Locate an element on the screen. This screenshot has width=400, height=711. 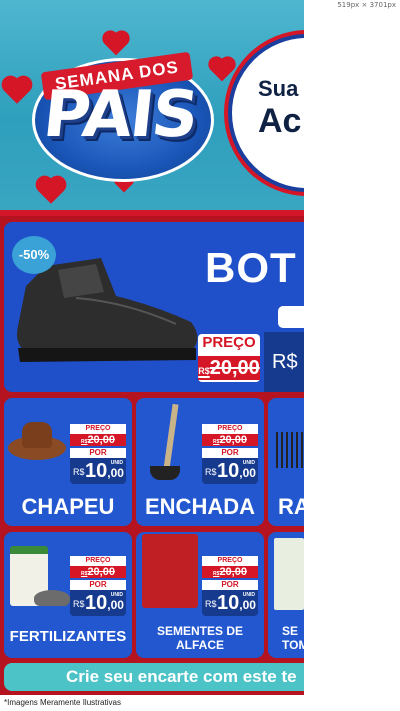
hero-product-name: BOT is located at coordinates (251, 267).